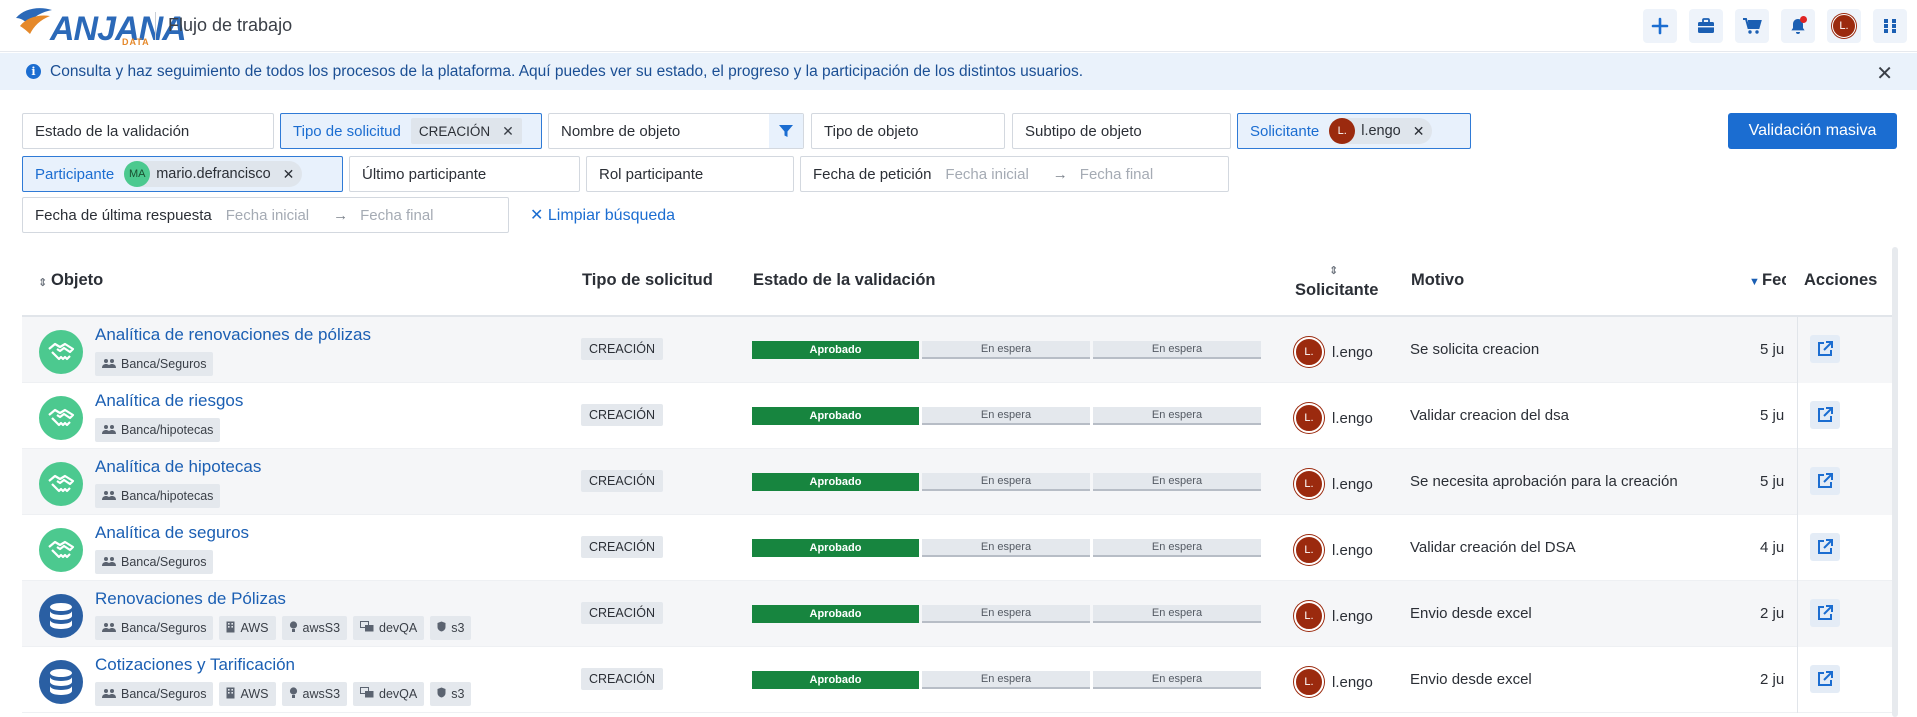  What do you see at coordinates (233, 335) in the screenshot?
I see `object-link: Analítica de renovaciones de pólizas` at bounding box center [233, 335].